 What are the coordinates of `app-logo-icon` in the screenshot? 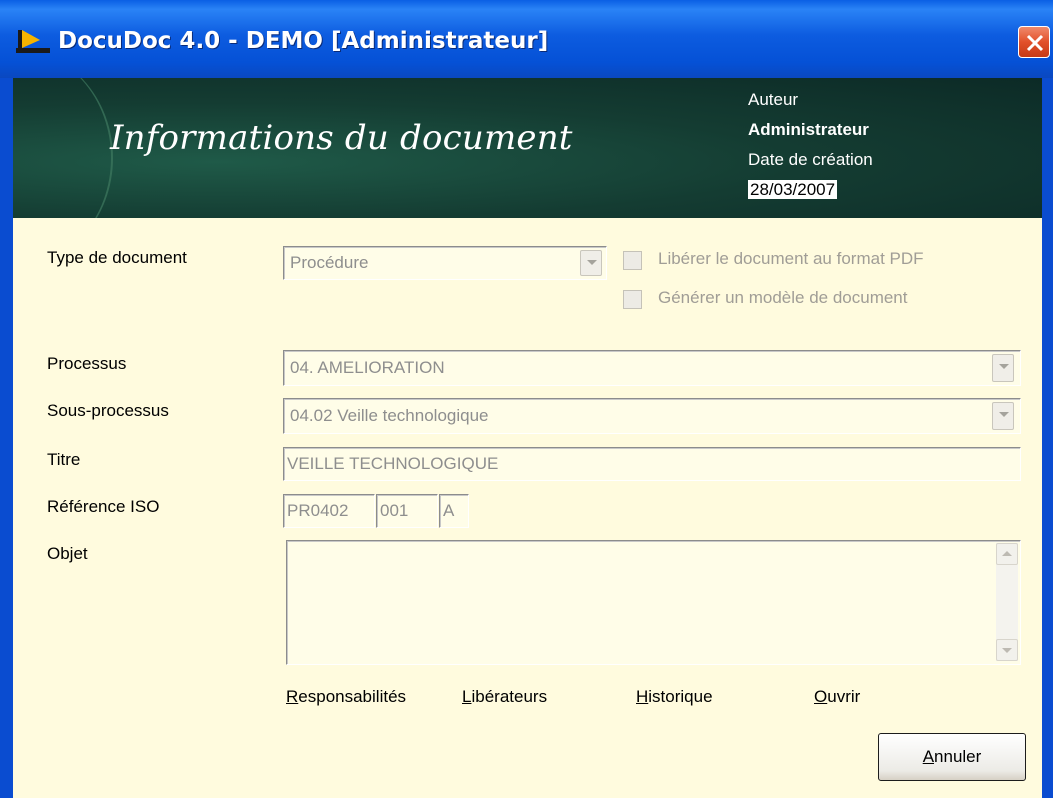 It's located at (33, 41).